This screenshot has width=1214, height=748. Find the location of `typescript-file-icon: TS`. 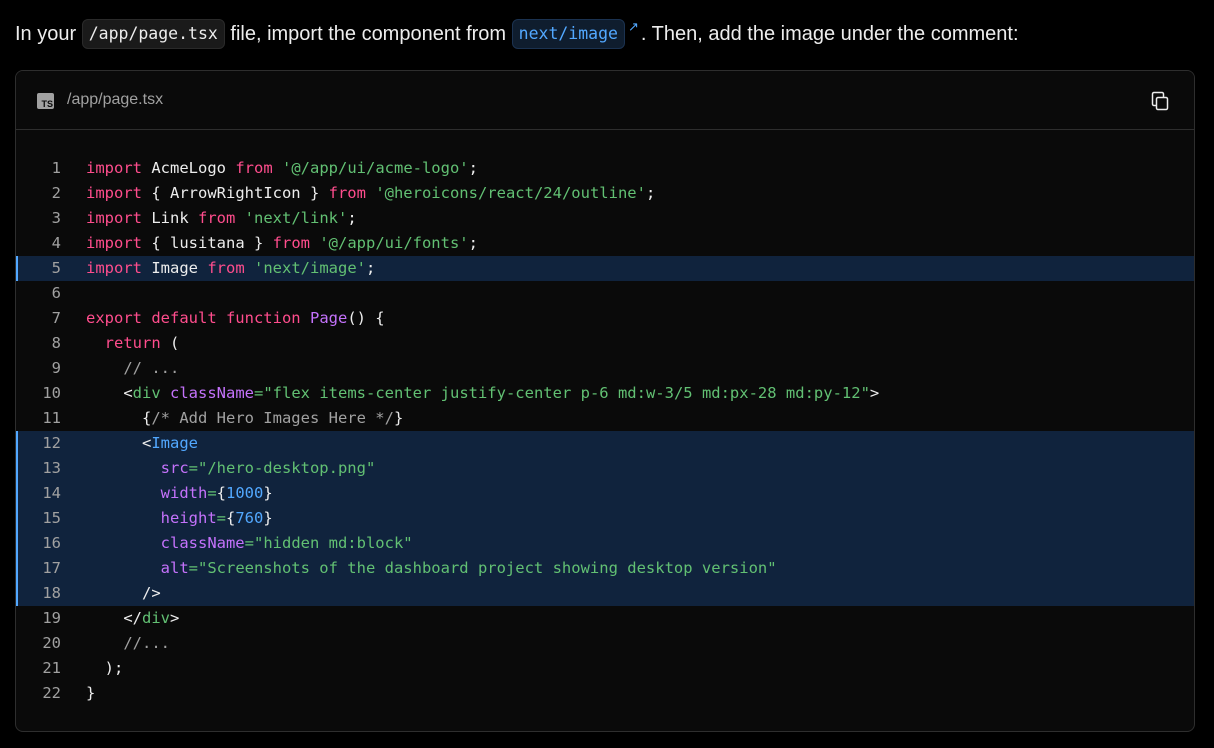

typescript-file-icon: TS is located at coordinates (45, 101).